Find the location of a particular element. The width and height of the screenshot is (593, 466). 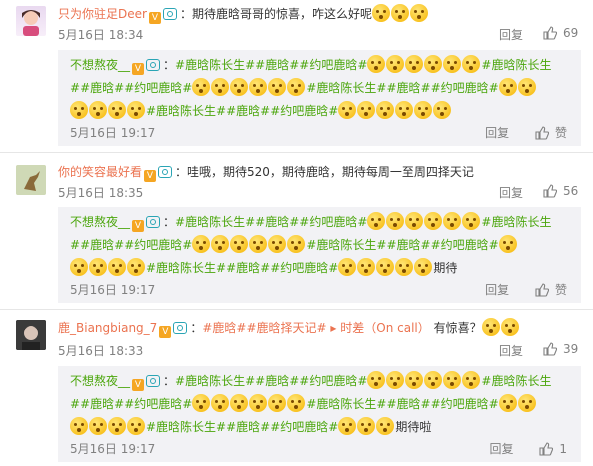

like-button: 1 is located at coordinates (553, 449).